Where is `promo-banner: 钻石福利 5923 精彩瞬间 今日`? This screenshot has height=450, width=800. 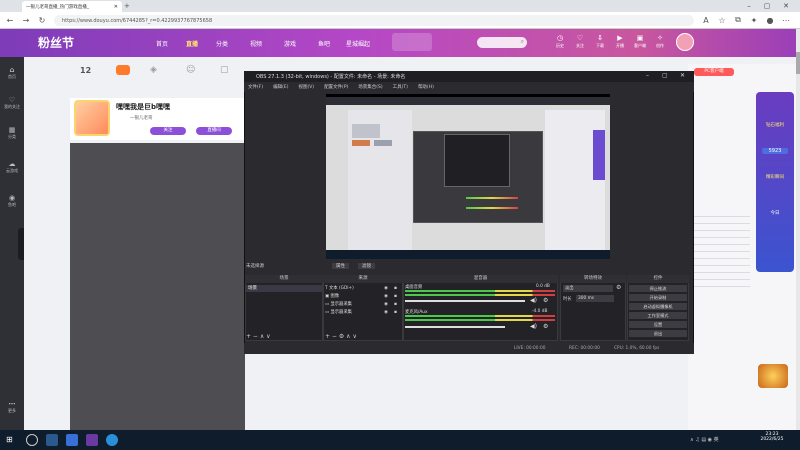 promo-banner: 钻石福利 5923 精彩瞬间 今日 is located at coordinates (775, 182).